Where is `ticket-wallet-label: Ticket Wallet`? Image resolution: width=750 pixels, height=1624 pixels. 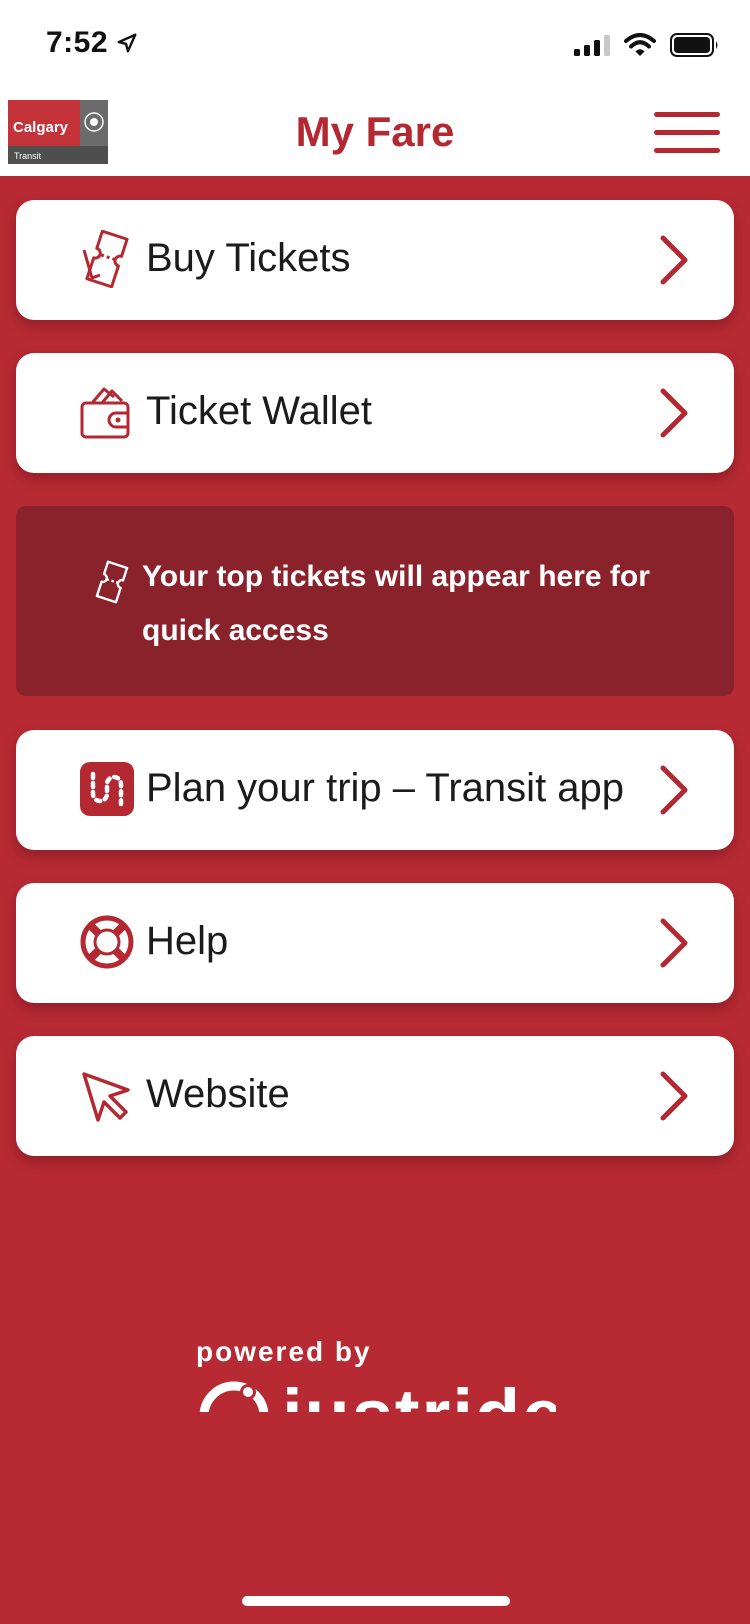 ticket-wallet-label: Ticket Wallet is located at coordinates (259, 411).